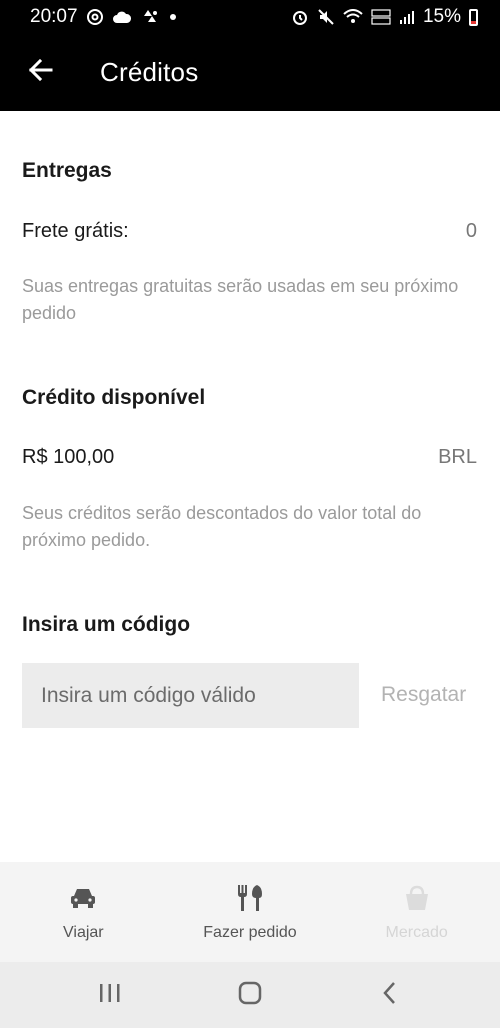 This screenshot has width=500, height=1028. What do you see at coordinates (75, 231) in the screenshot?
I see `free-shipping-label: Frete grátis:` at bounding box center [75, 231].